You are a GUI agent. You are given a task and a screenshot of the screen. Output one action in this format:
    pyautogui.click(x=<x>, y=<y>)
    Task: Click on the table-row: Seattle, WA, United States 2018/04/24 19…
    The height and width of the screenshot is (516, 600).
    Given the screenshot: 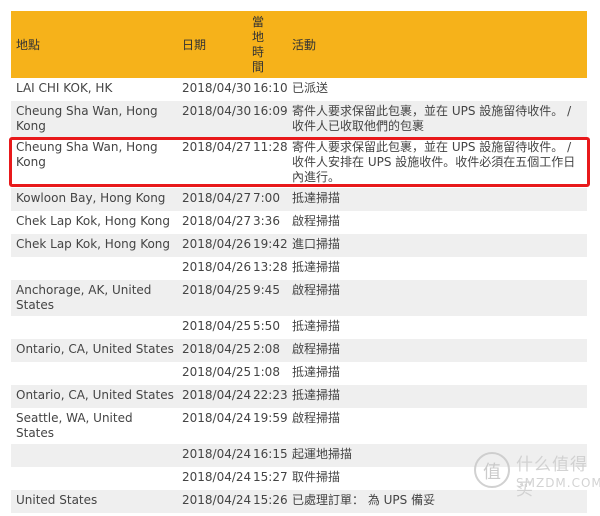 What is the action you would take?
    pyautogui.click(x=299, y=426)
    